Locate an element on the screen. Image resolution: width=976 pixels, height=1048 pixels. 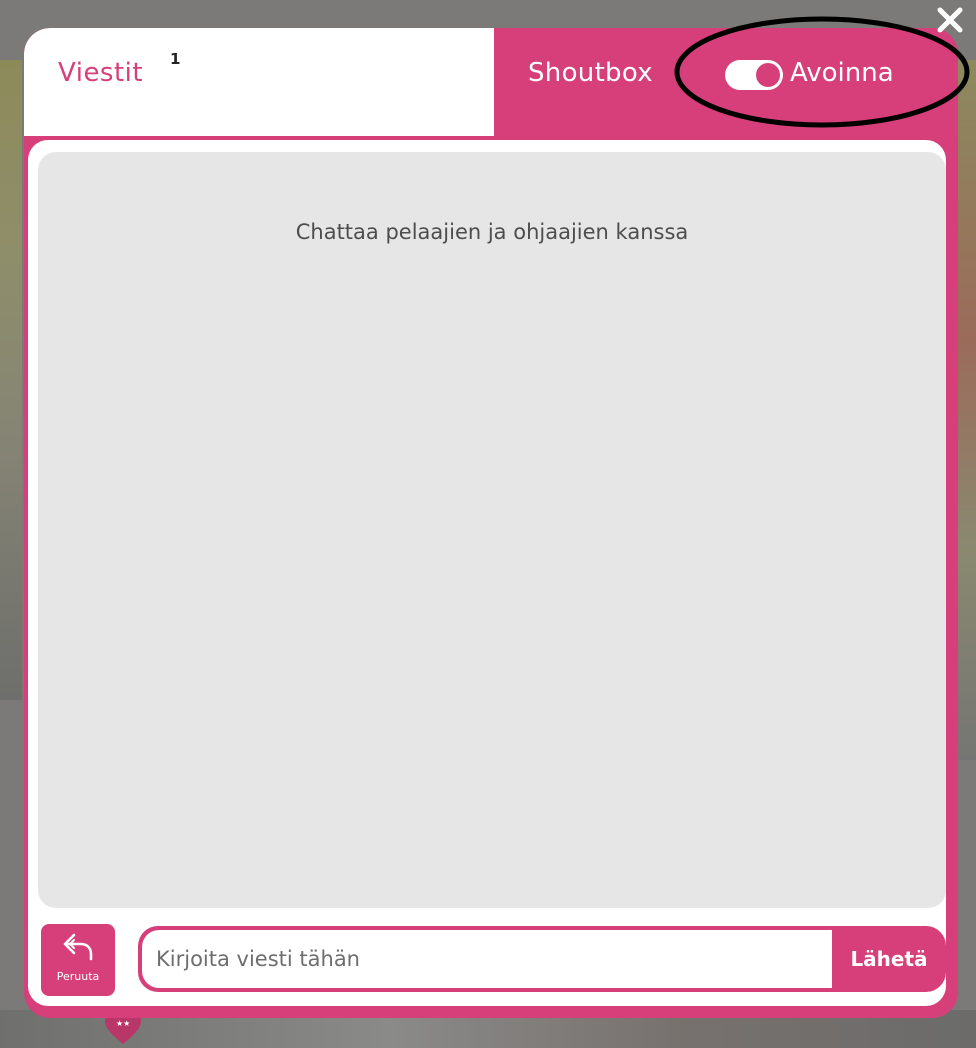
send-button: Lähetä is located at coordinates (889, 959).